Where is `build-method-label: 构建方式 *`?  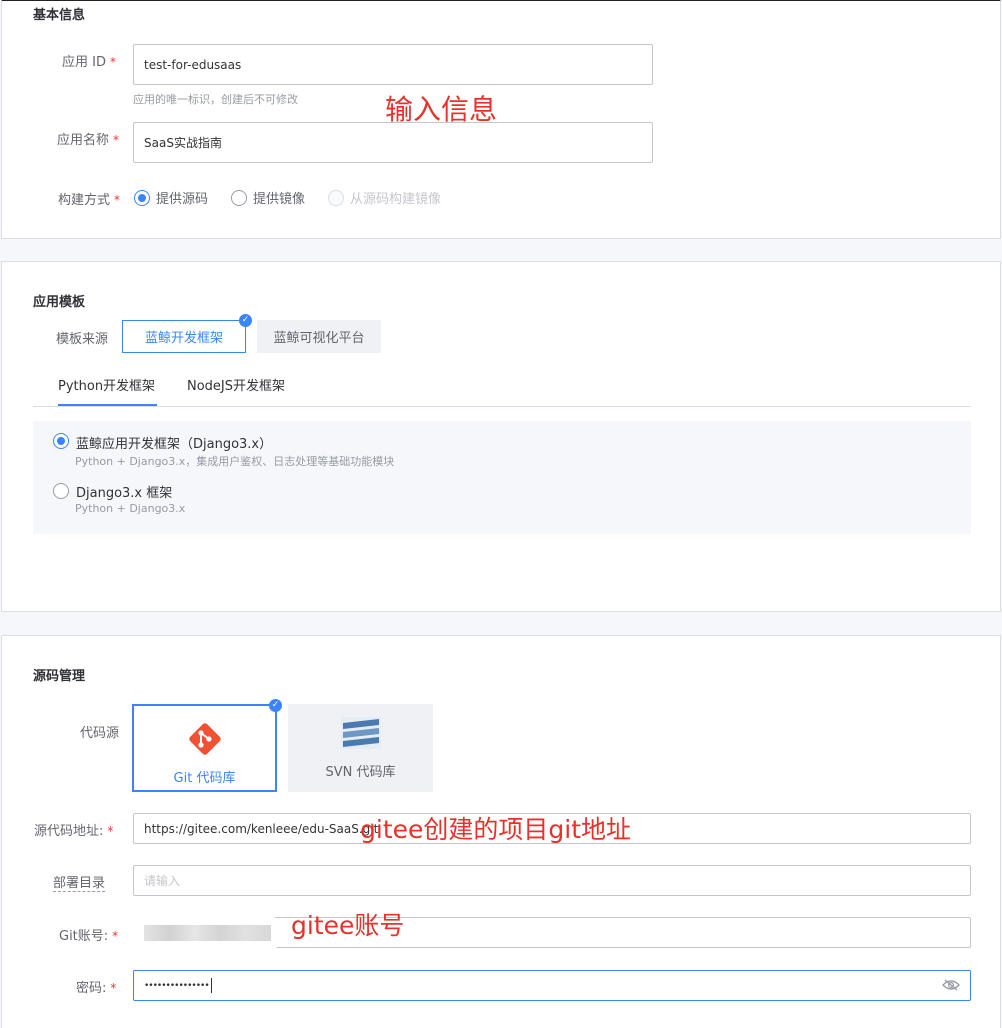 build-method-label: 构建方式 * is located at coordinates (89, 200).